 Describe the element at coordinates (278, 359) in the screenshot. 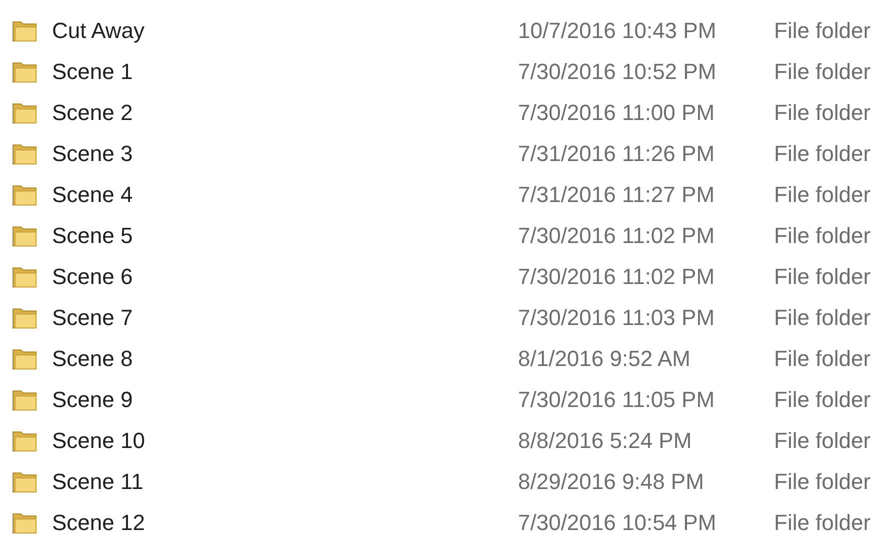

I see `file-name: Scene 8` at that location.